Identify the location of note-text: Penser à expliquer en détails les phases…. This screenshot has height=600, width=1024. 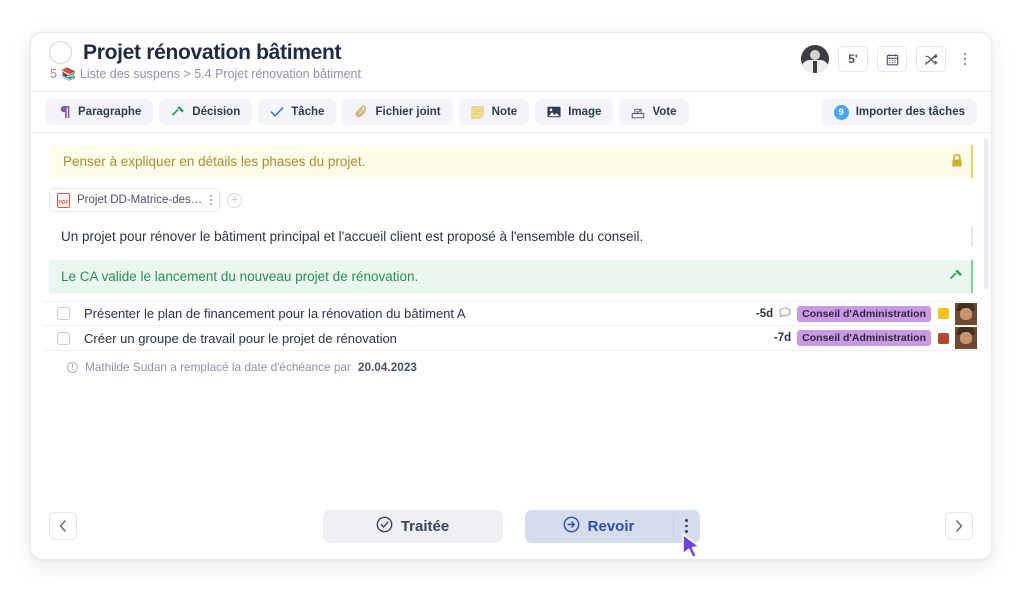
(214, 161).